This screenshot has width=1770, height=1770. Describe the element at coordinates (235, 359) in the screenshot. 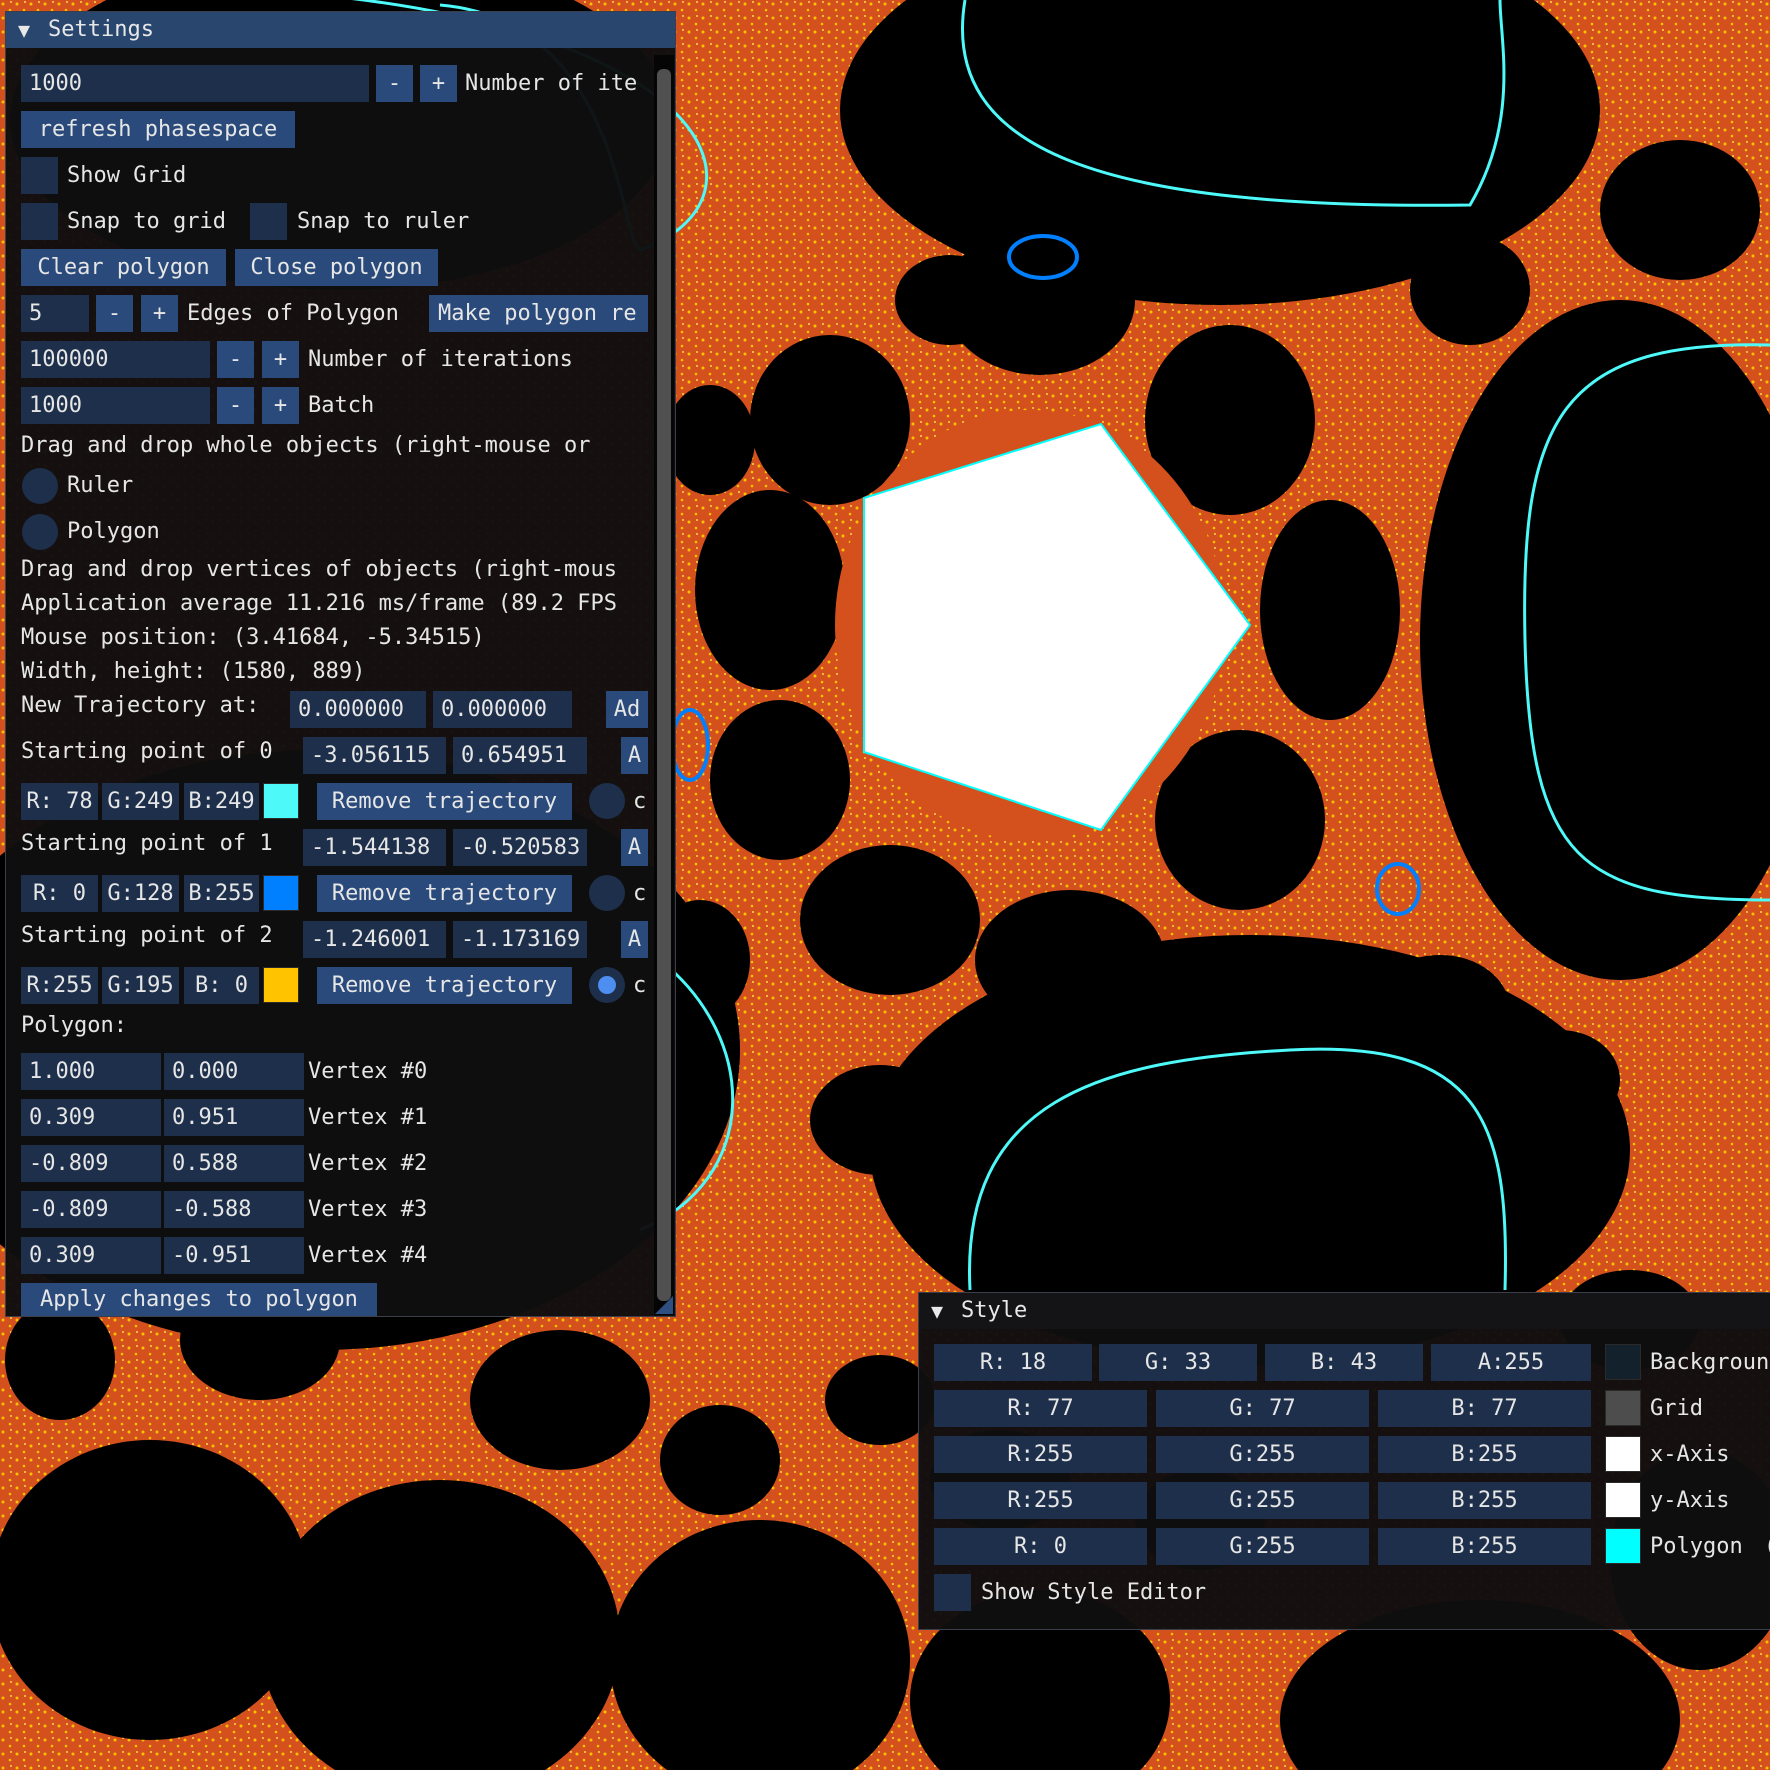

I see `iterations-minus-button: -` at that location.